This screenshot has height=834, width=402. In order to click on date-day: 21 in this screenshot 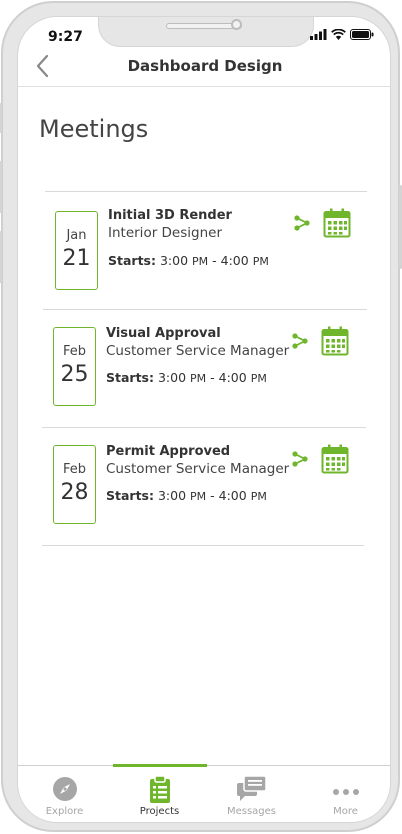, I will do `click(76, 258)`.